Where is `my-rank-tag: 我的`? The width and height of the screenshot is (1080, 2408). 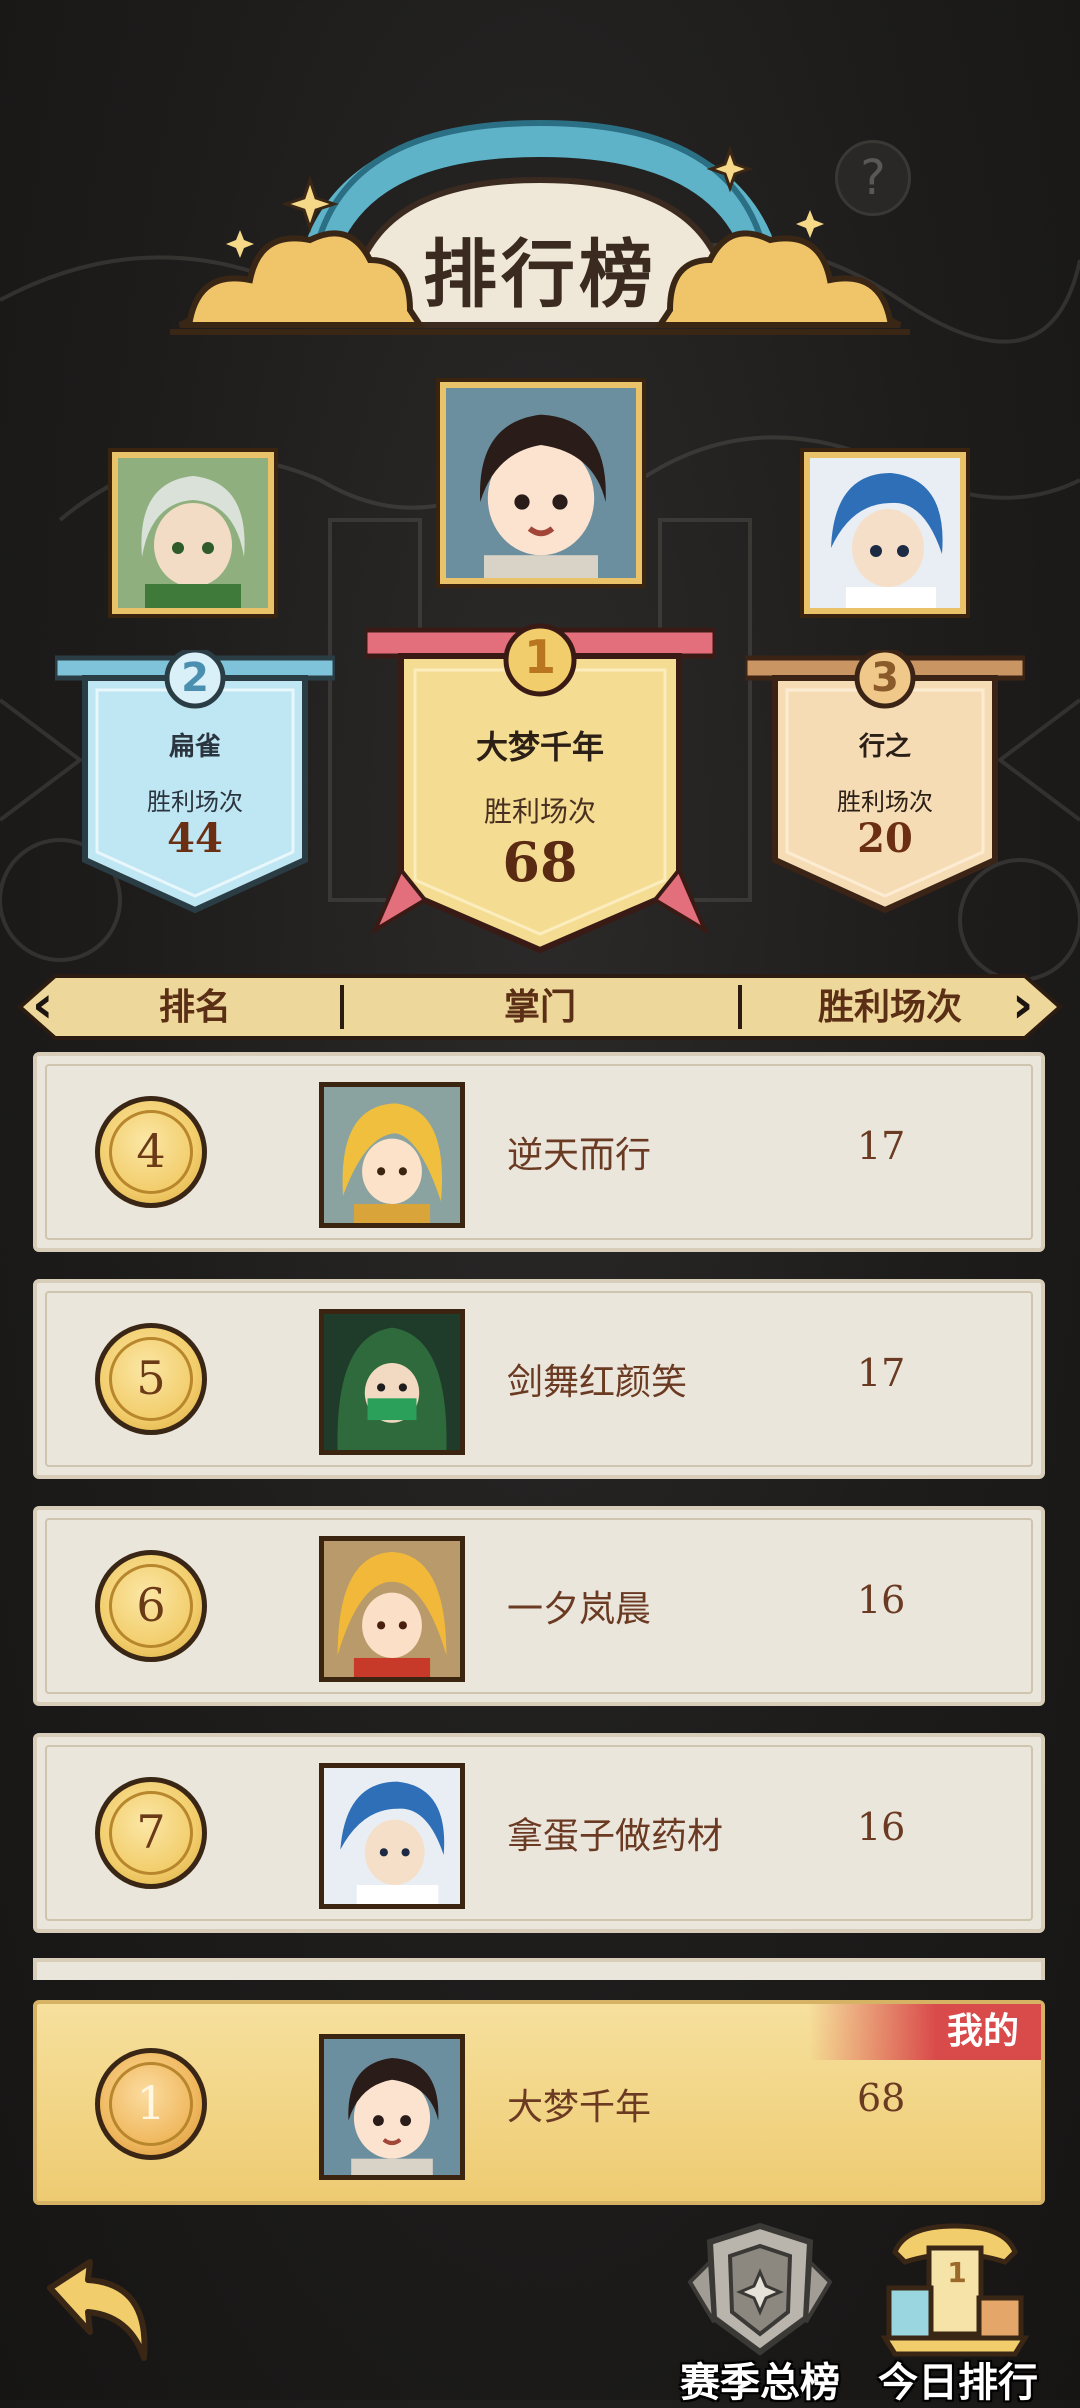
my-rank-tag: 我的 is located at coordinates (925, 2032).